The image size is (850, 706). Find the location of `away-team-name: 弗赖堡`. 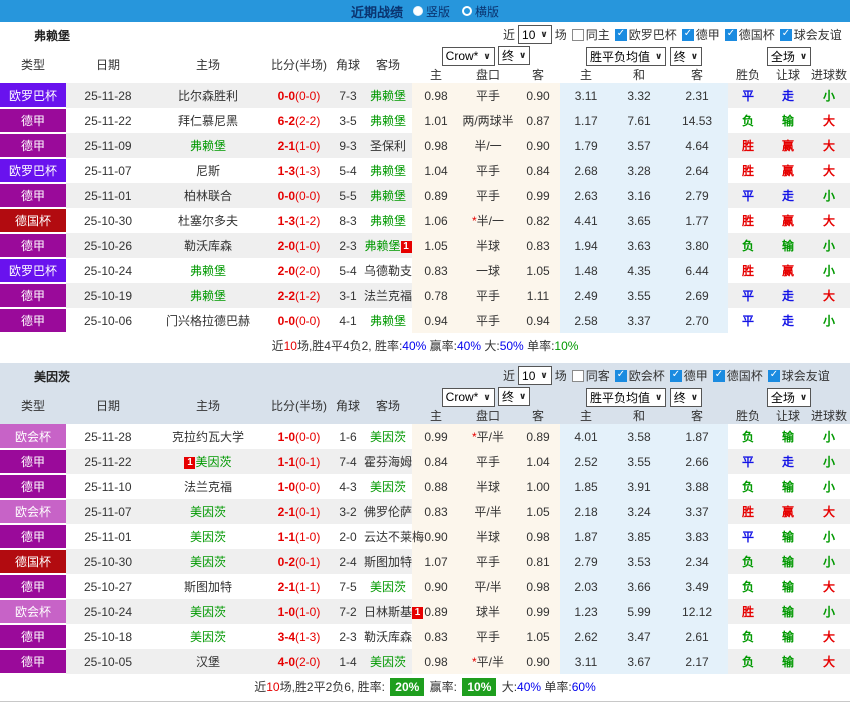

away-team-name: 弗赖堡 is located at coordinates (387, 221).